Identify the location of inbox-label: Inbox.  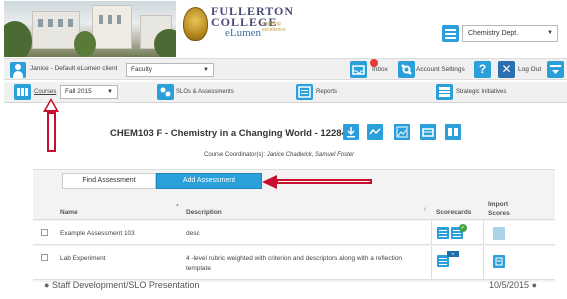
(380, 69).